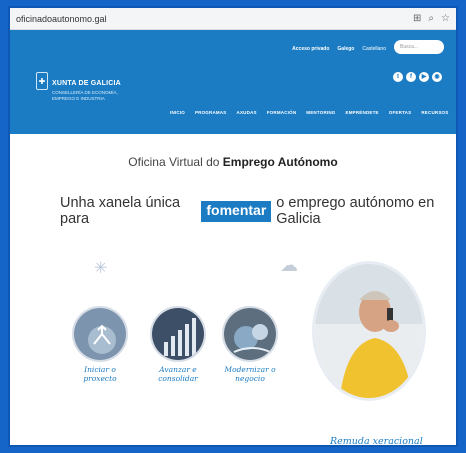  Describe the element at coordinates (411, 77) in the screenshot. I see `facebook-icon: f` at that location.